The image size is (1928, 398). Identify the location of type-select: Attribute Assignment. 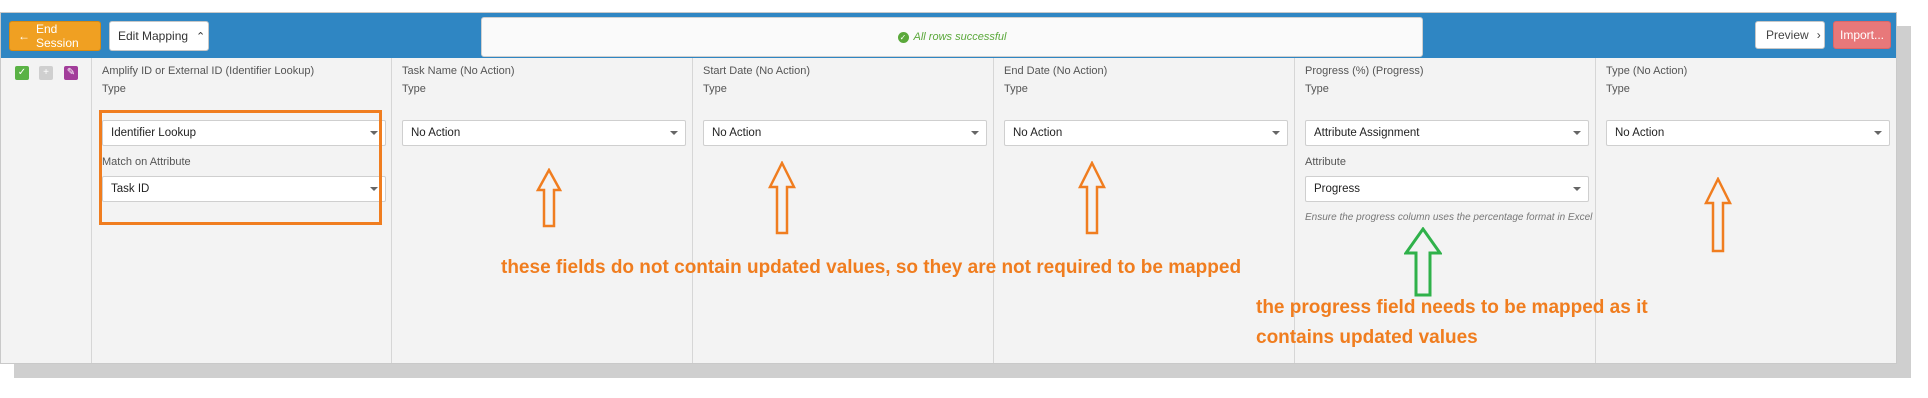
(1447, 133).